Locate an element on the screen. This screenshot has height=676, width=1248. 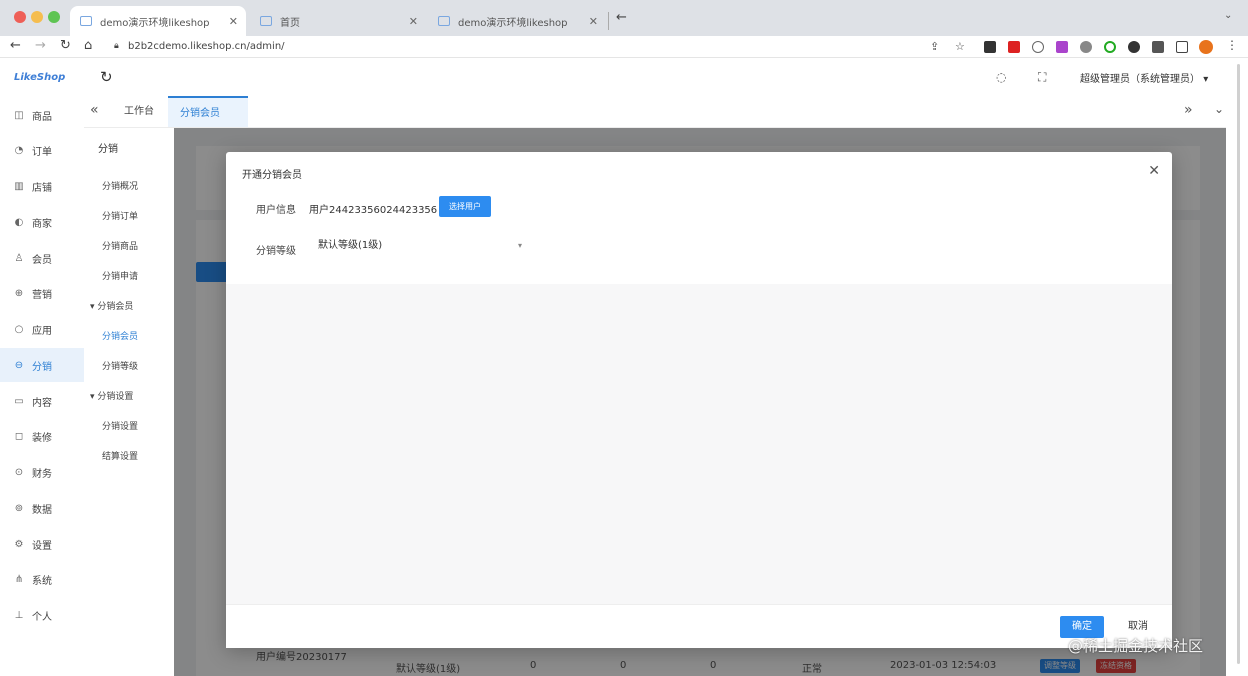
submenu-group-members: ▾ 分销会员 is located at coordinates (129, 307).